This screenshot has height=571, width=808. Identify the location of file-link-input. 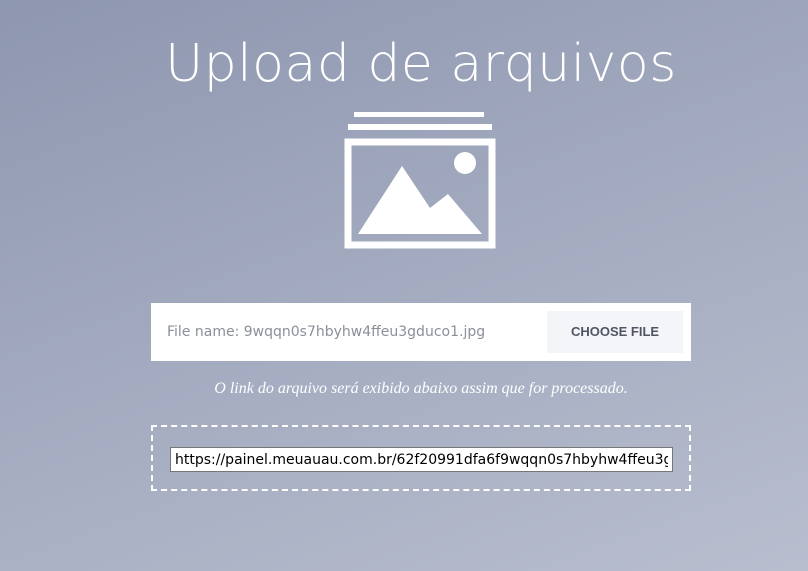
(421, 459).